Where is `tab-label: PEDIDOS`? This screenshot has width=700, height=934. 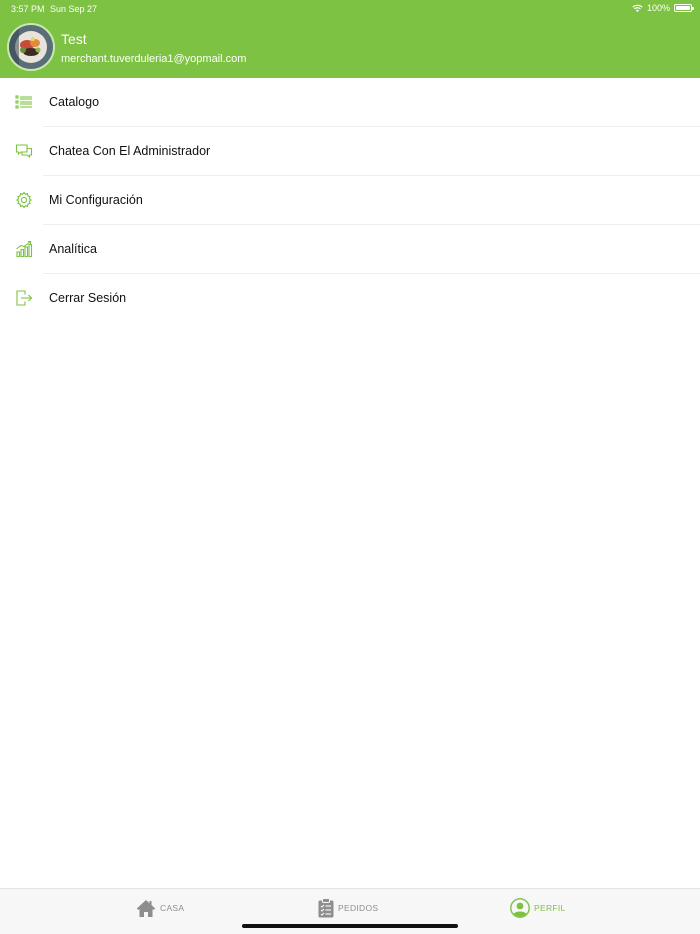 tab-label: PEDIDOS is located at coordinates (358, 908).